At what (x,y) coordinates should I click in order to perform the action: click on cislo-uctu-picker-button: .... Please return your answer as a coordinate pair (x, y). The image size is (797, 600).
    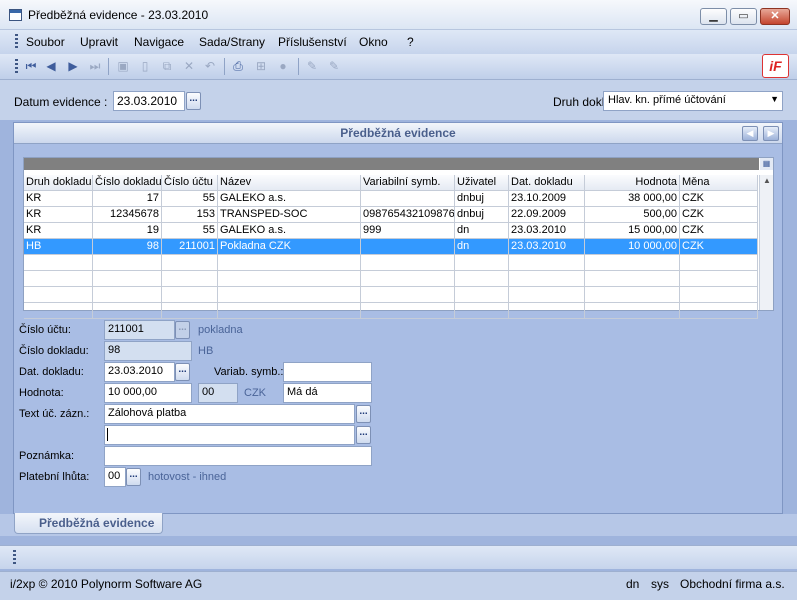
    Looking at the image, I should click on (182, 330).